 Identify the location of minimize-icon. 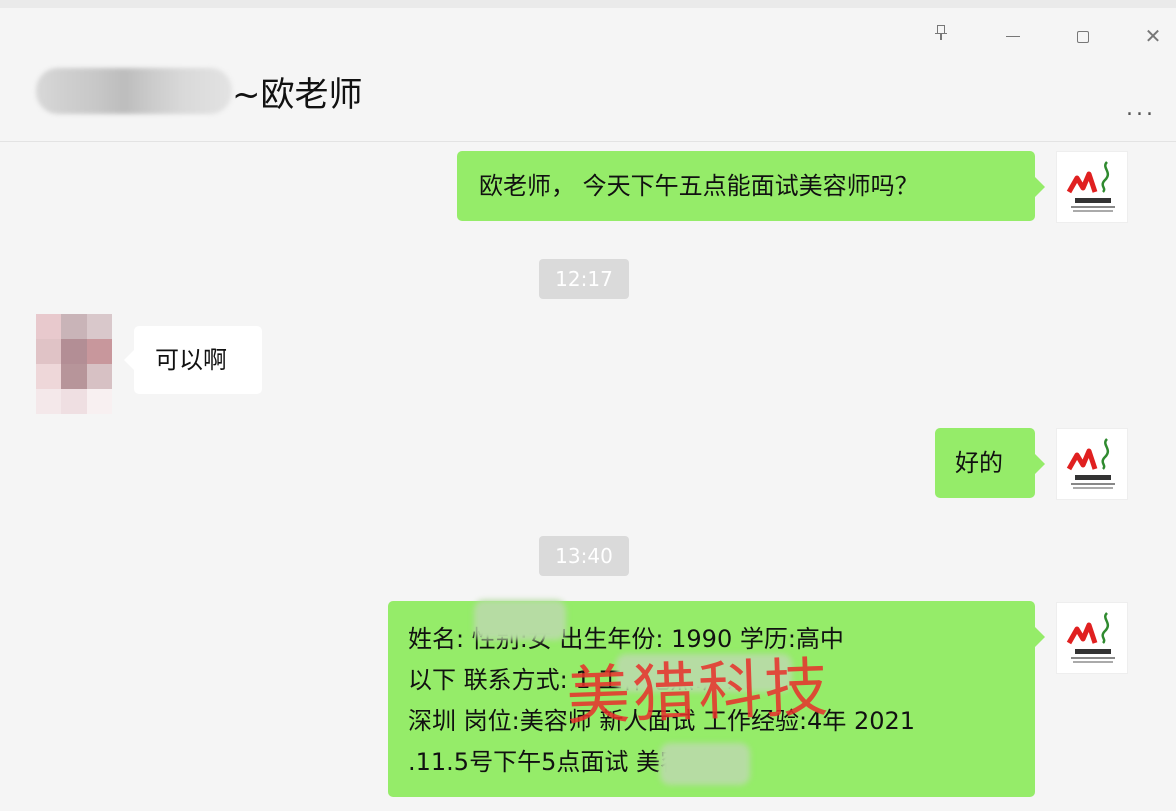
(1013, 36).